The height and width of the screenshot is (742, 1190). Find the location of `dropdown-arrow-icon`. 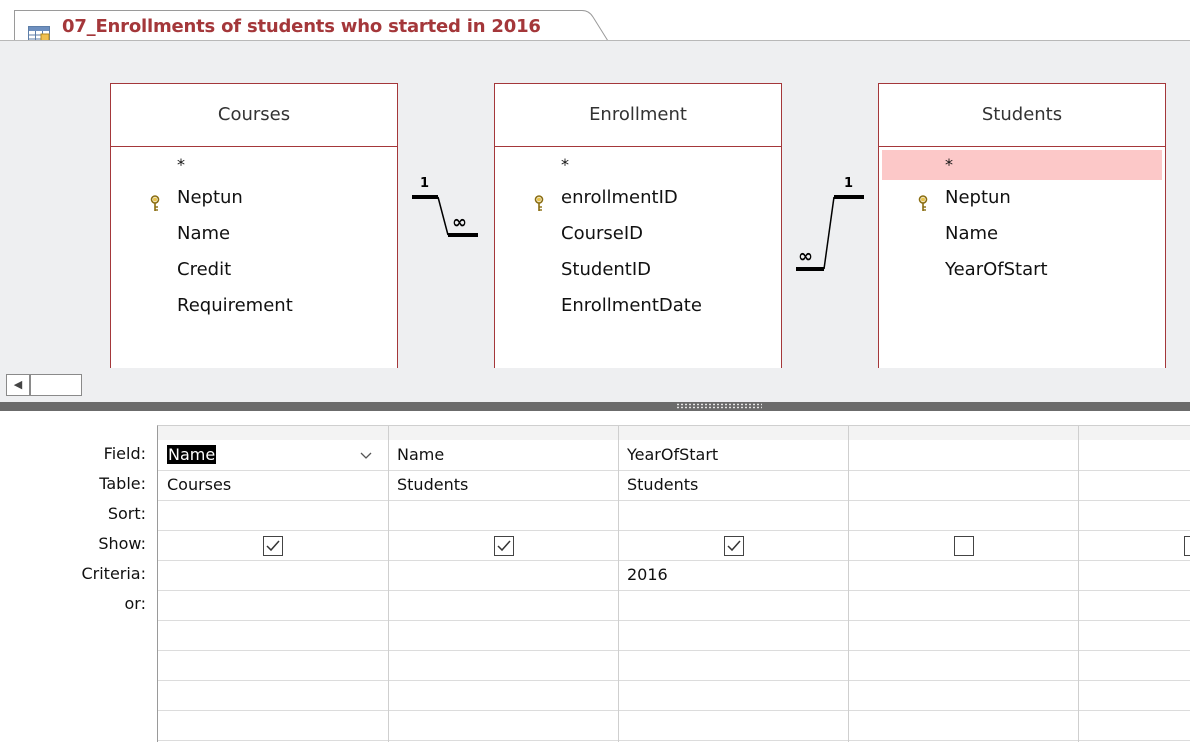

dropdown-arrow-icon is located at coordinates (366, 455).